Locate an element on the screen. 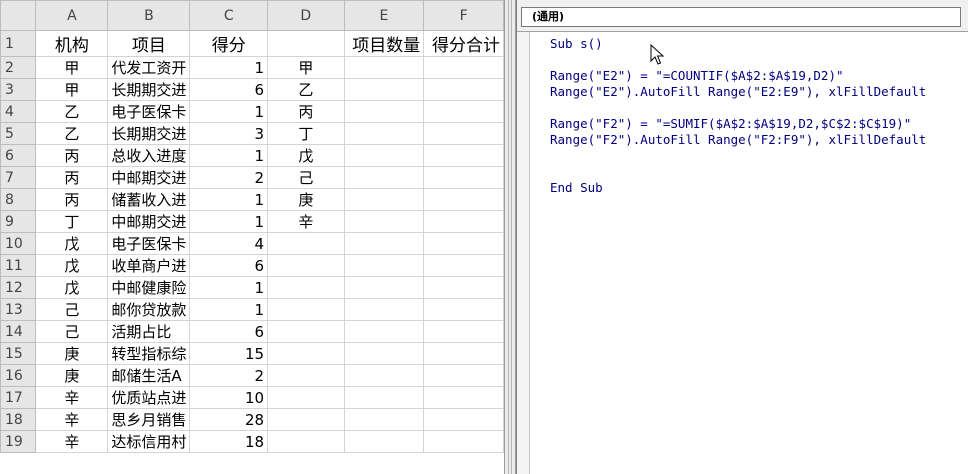  cell-b17: 优质站点进 is located at coordinates (149, 397).